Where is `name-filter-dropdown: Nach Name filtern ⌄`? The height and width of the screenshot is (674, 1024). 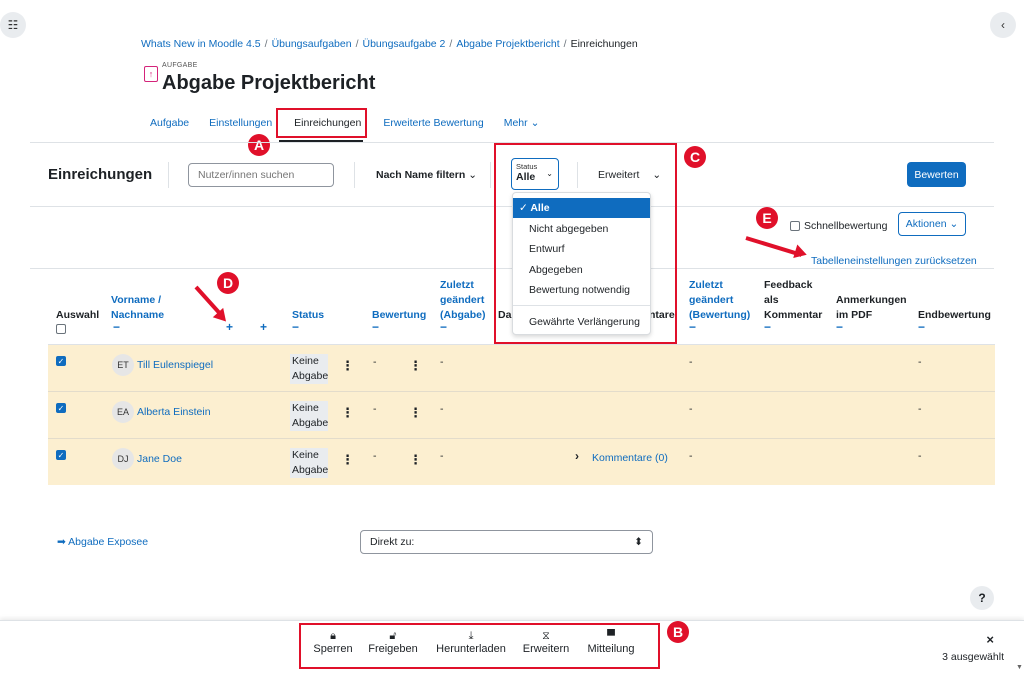
name-filter-dropdown: Nach Name filtern ⌄ is located at coordinates (426, 175).